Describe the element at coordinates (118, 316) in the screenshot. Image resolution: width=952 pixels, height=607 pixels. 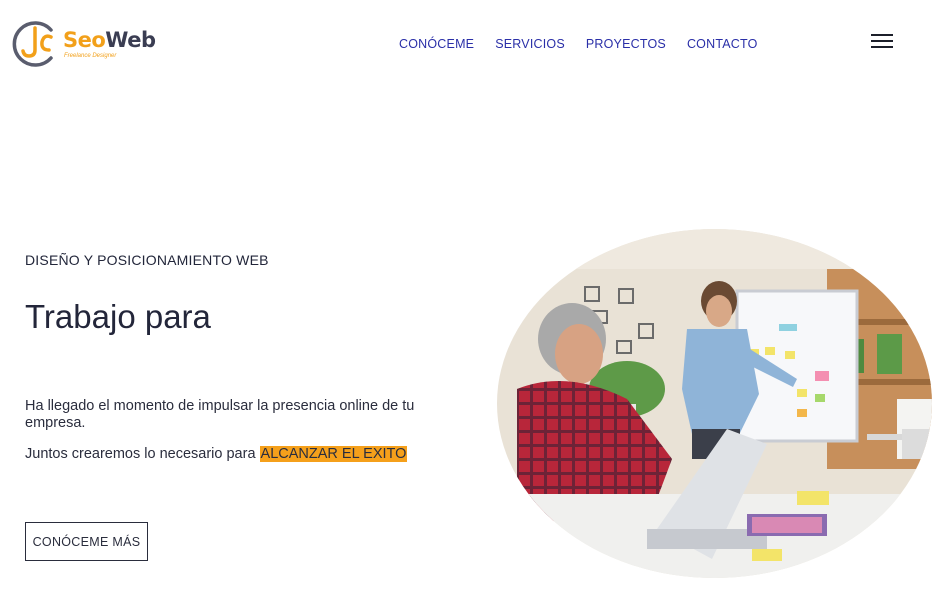
I see `hero-title: Trabajo para` at that location.